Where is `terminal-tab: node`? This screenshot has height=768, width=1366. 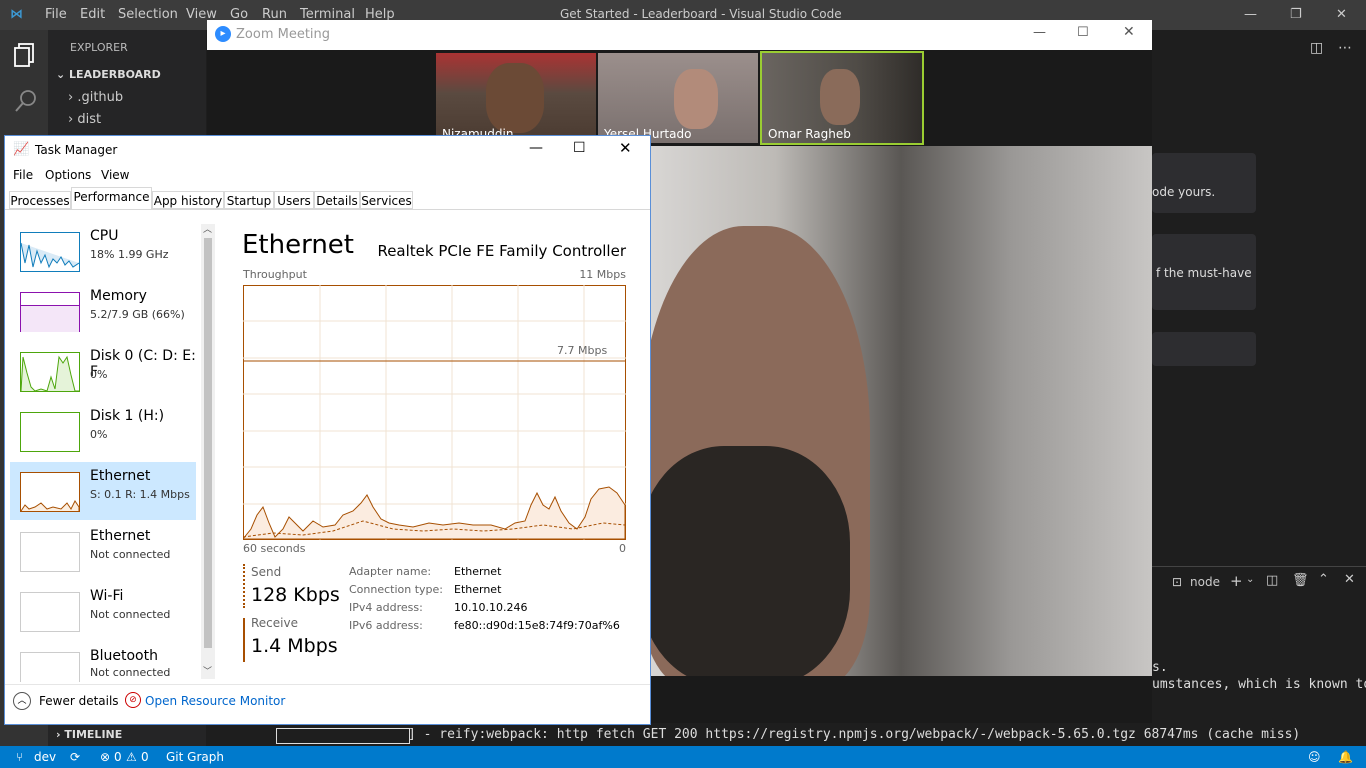 terminal-tab: node is located at coordinates (1205, 582).